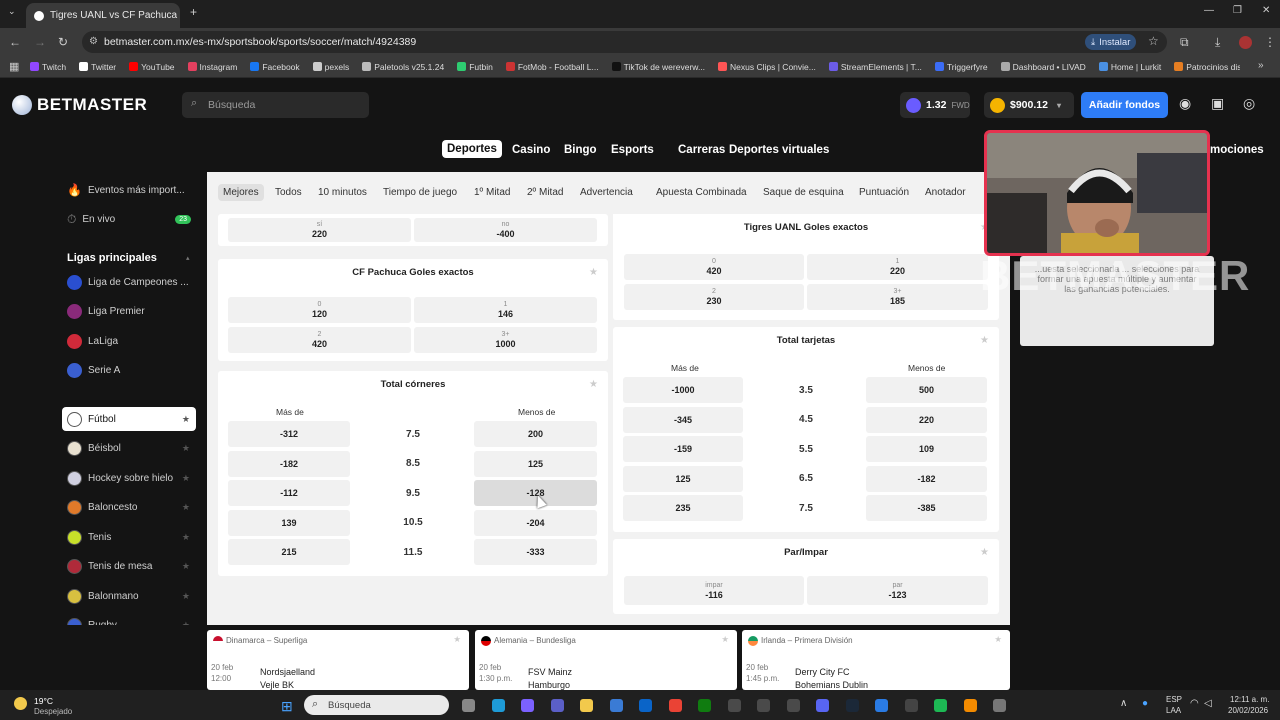 This screenshot has height=720, width=1280. What do you see at coordinates (822, 705) in the screenshot?
I see `discord-icon` at bounding box center [822, 705].